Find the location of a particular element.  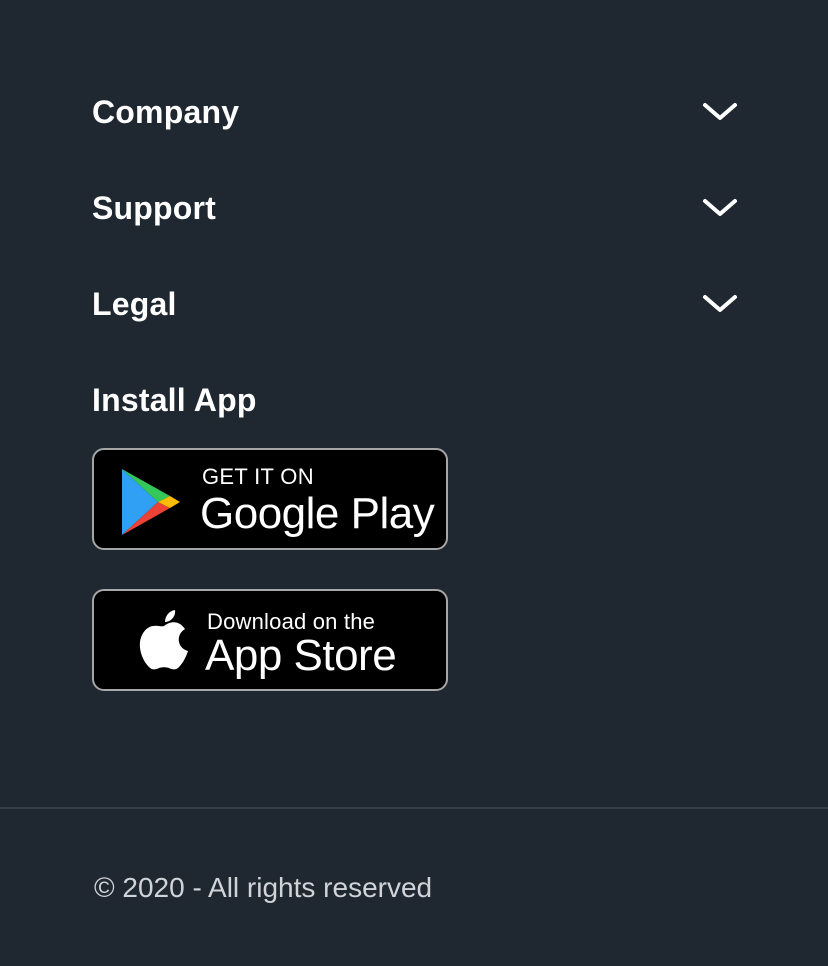

app-store-big-text: App Store is located at coordinates (301, 655).